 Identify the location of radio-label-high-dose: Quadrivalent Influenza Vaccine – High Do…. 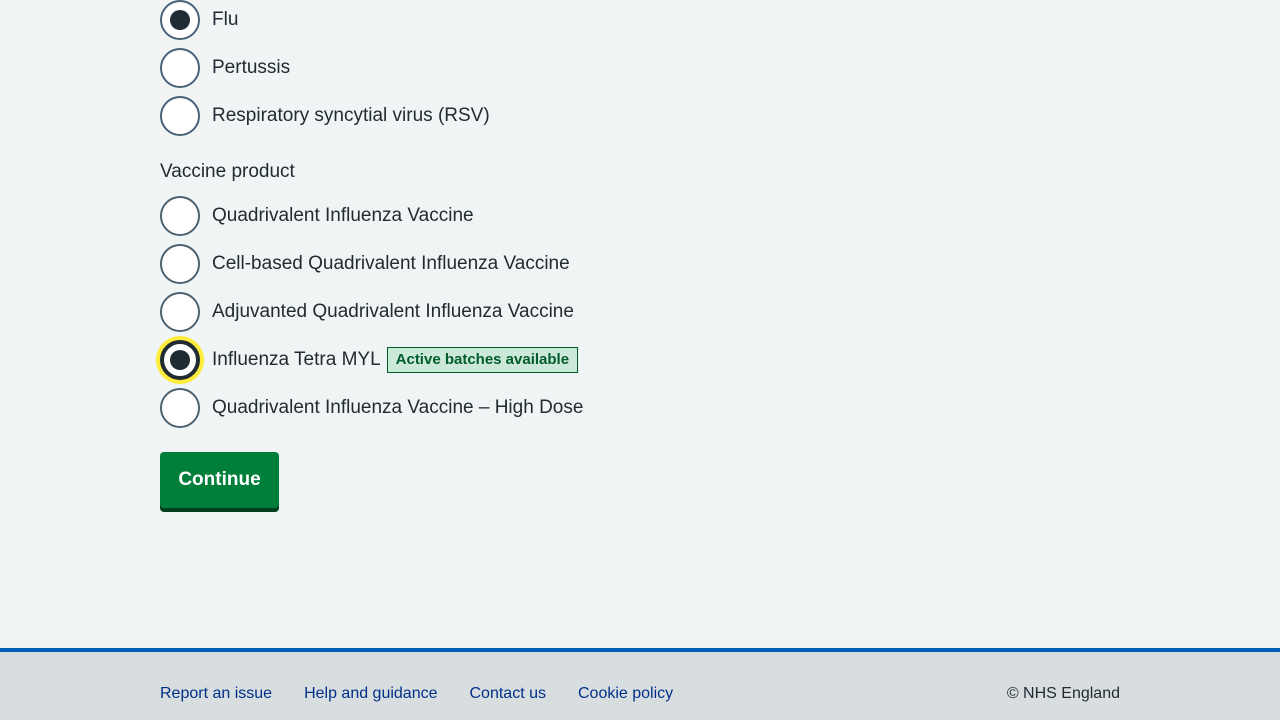
(398, 407).